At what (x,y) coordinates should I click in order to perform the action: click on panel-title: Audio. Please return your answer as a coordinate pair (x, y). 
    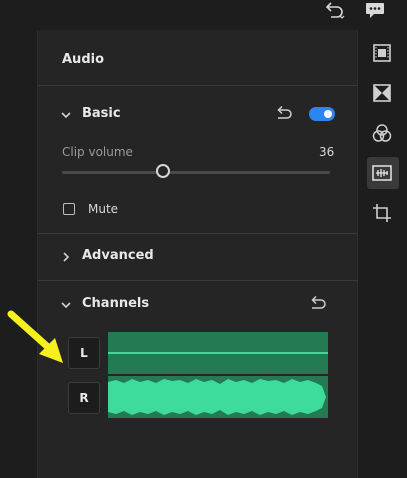
    Looking at the image, I should click on (83, 59).